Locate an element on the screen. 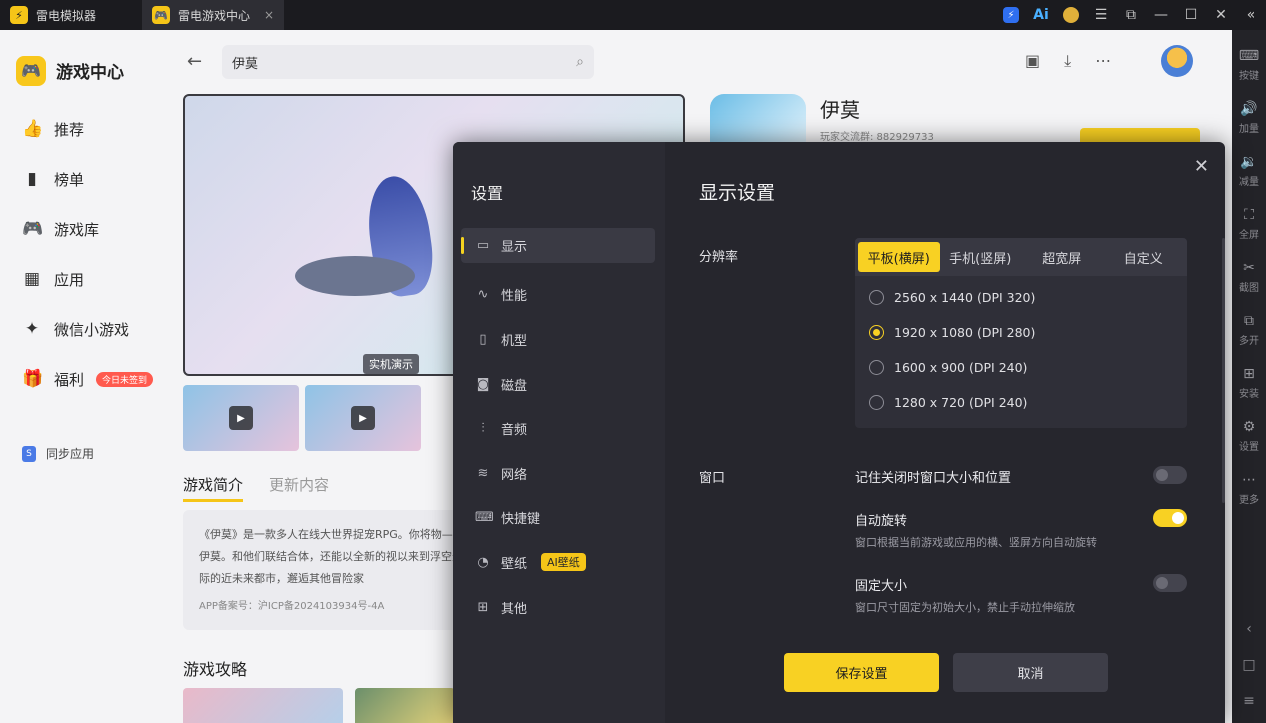  phone-icon: ▯ is located at coordinates (483, 339).